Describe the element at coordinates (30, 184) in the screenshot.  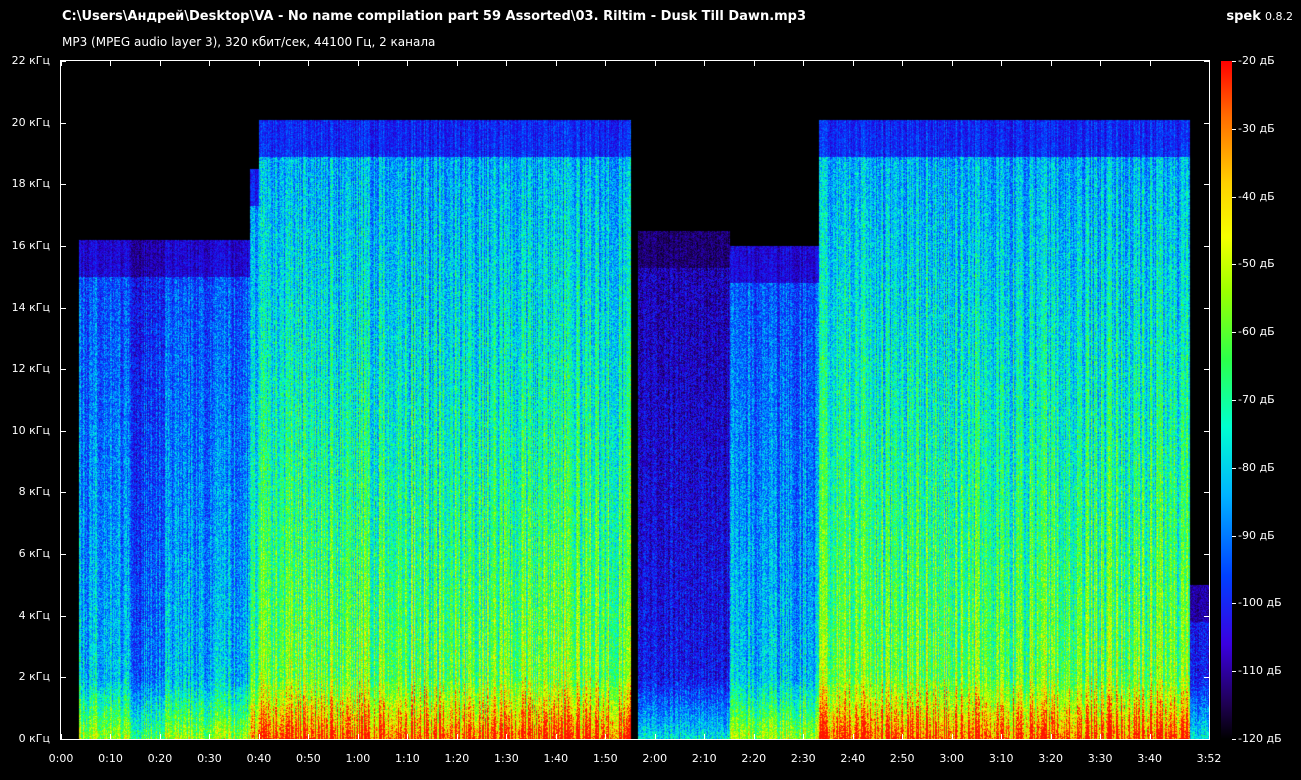
I see `freq-tick-label: 18 кГц` at that location.